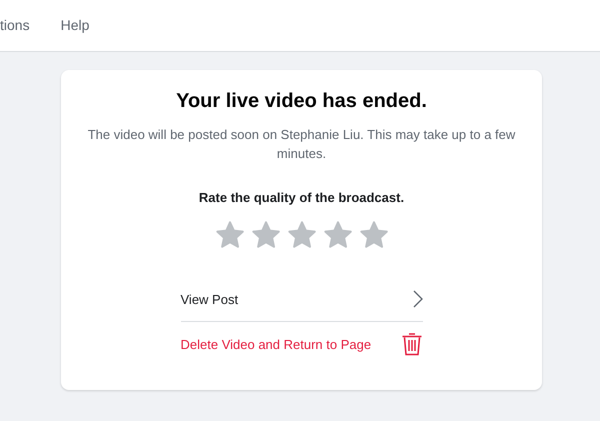  What do you see at coordinates (411, 344) in the screenshot?
I see `trash-icon` at bounding box center [411, 344].